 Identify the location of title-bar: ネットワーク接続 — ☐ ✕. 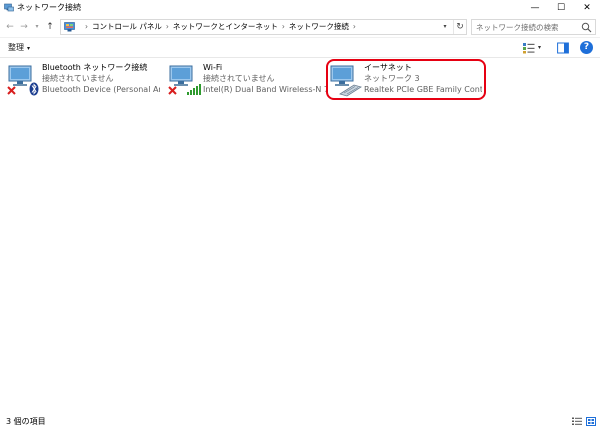
(300, 8).